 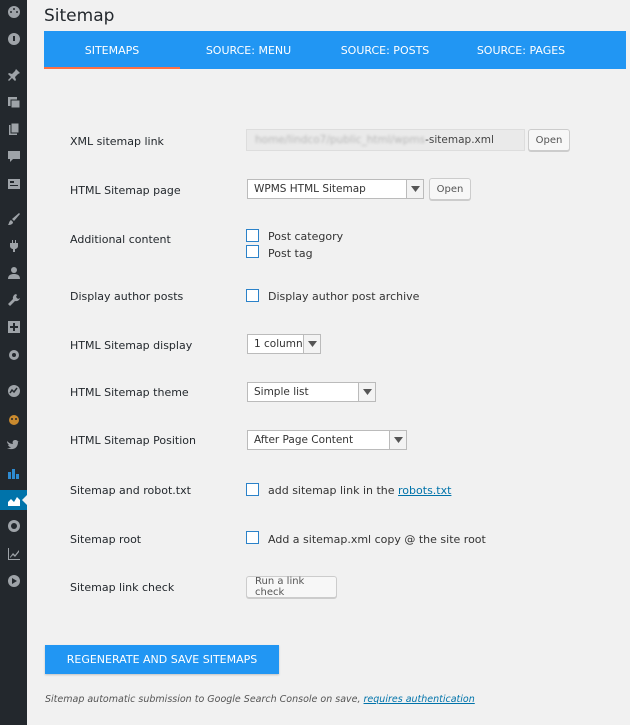 What do you see at coordinates (79, 16) in the screenshot?
I see `page-title: Sitemap` at bounding box center [79, 16].